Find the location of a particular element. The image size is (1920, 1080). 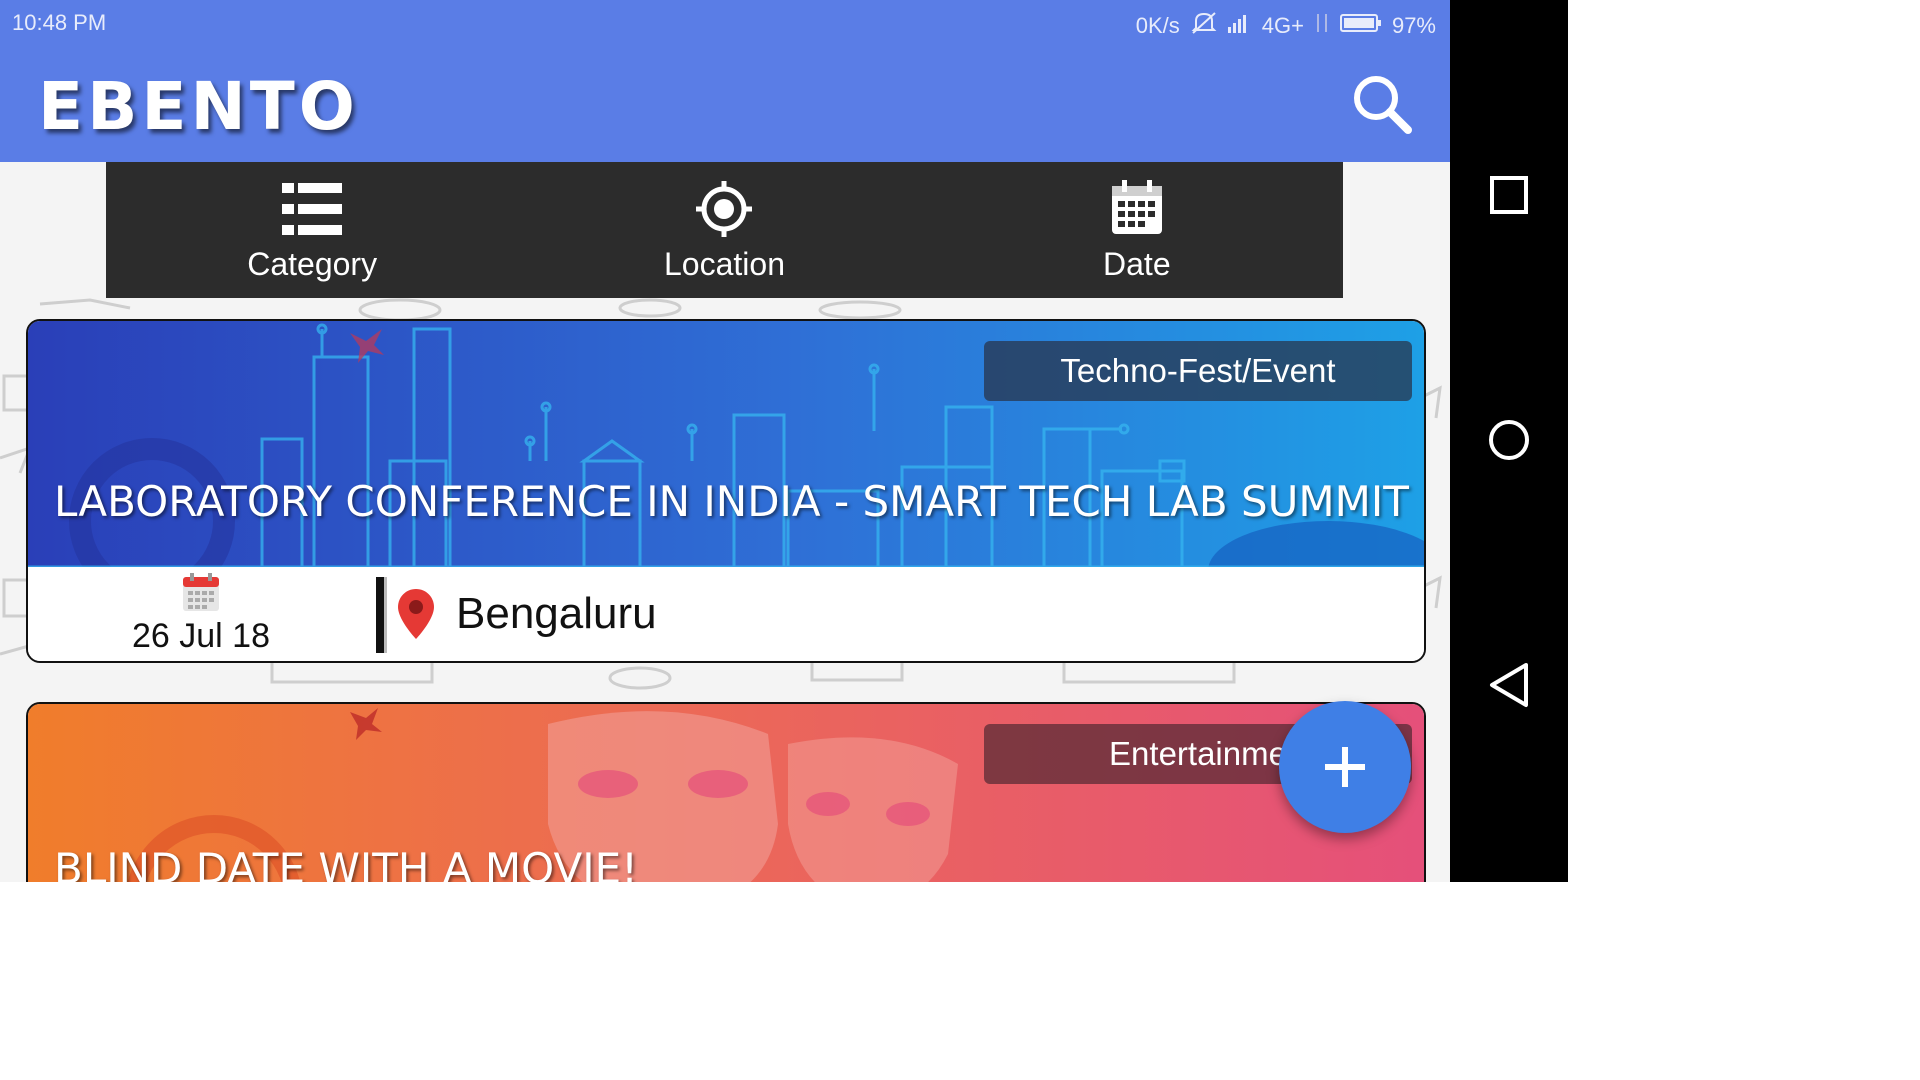

plus-icon is located at coordinates (1345, 767).